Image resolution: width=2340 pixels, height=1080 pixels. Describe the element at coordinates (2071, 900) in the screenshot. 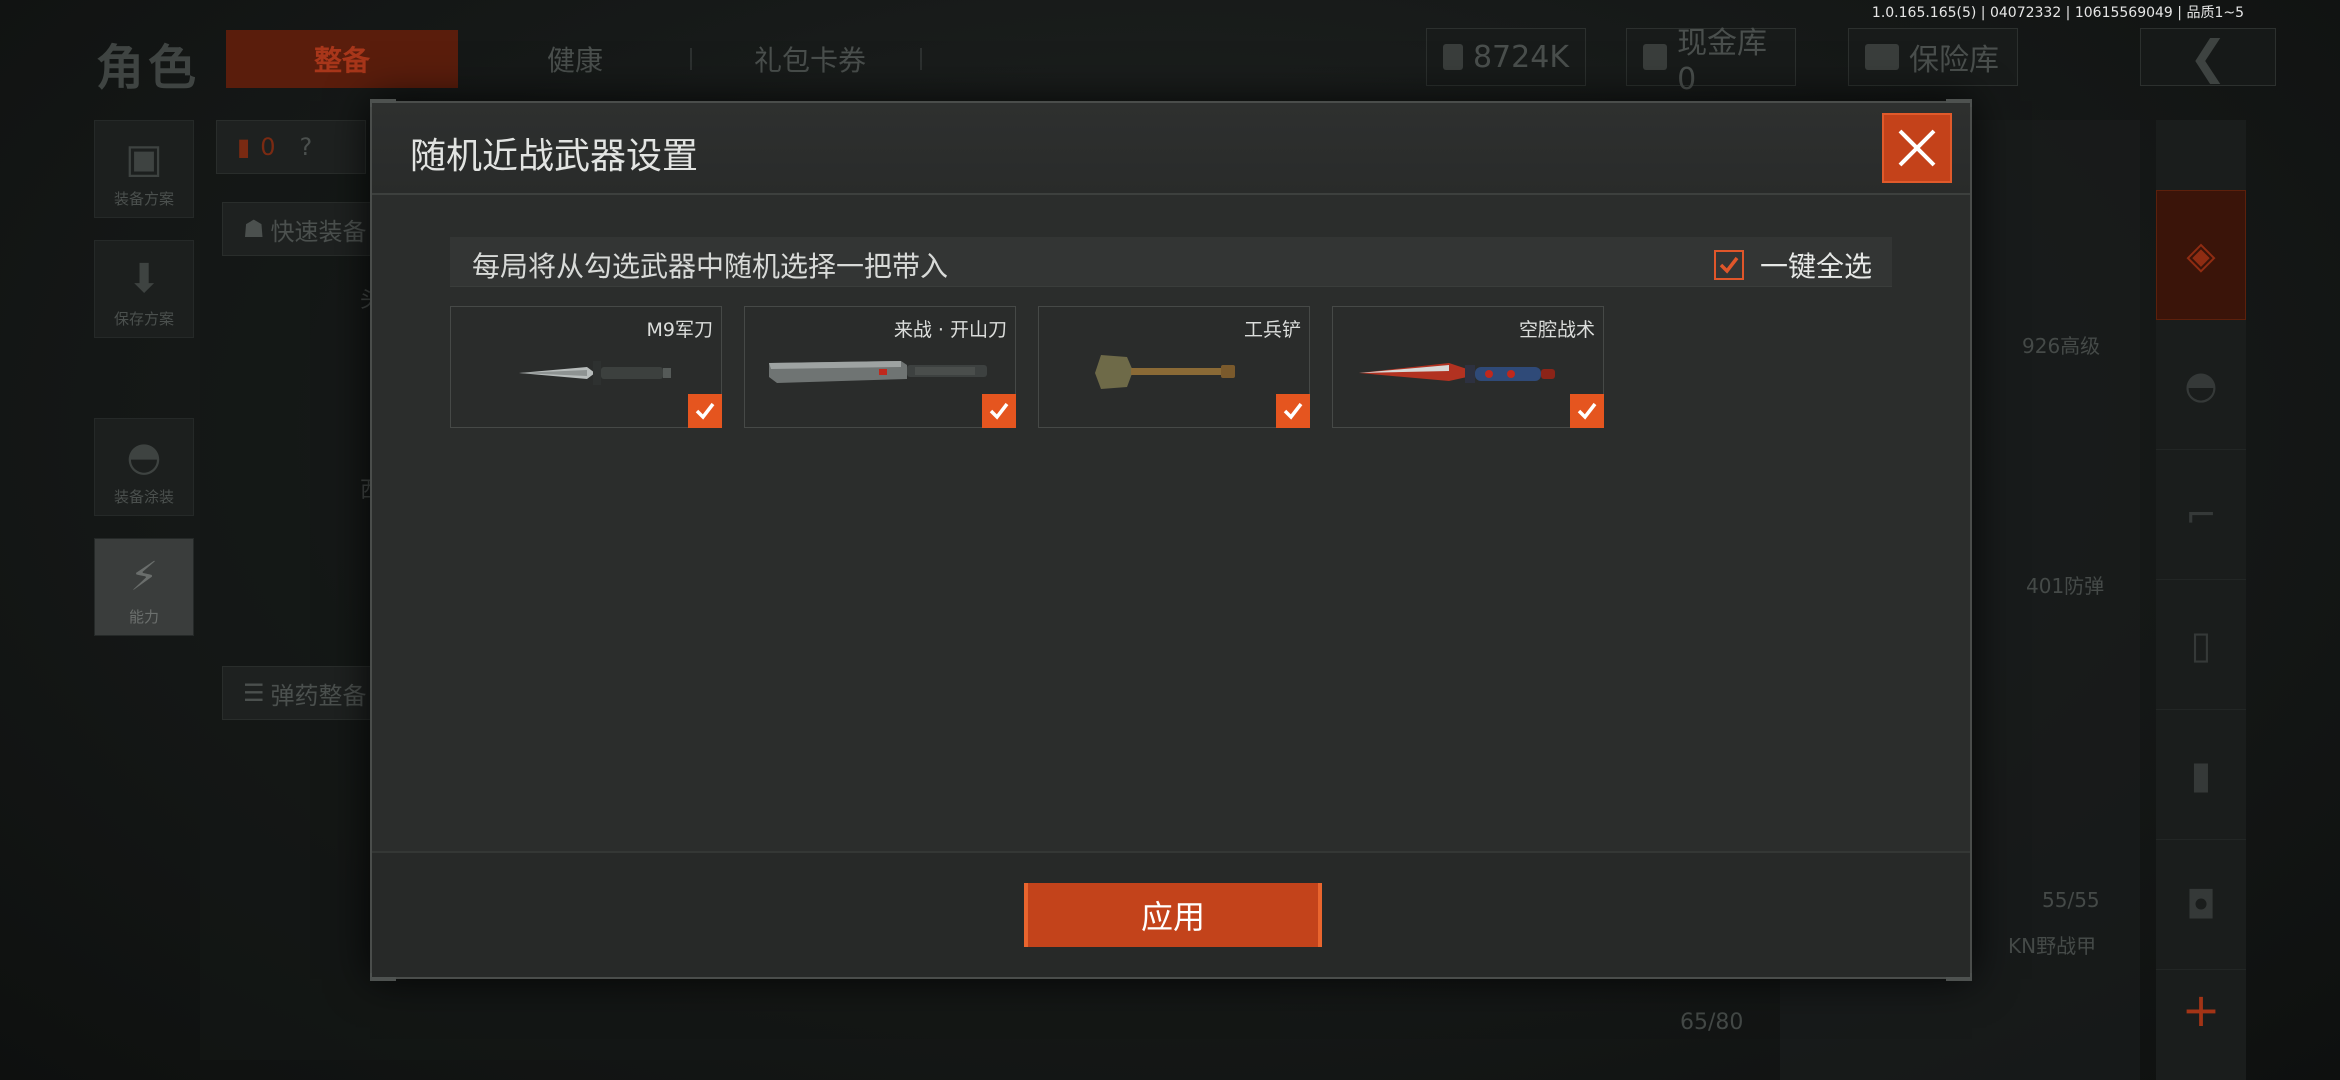

I see `durability-text: 55/55` at that location.